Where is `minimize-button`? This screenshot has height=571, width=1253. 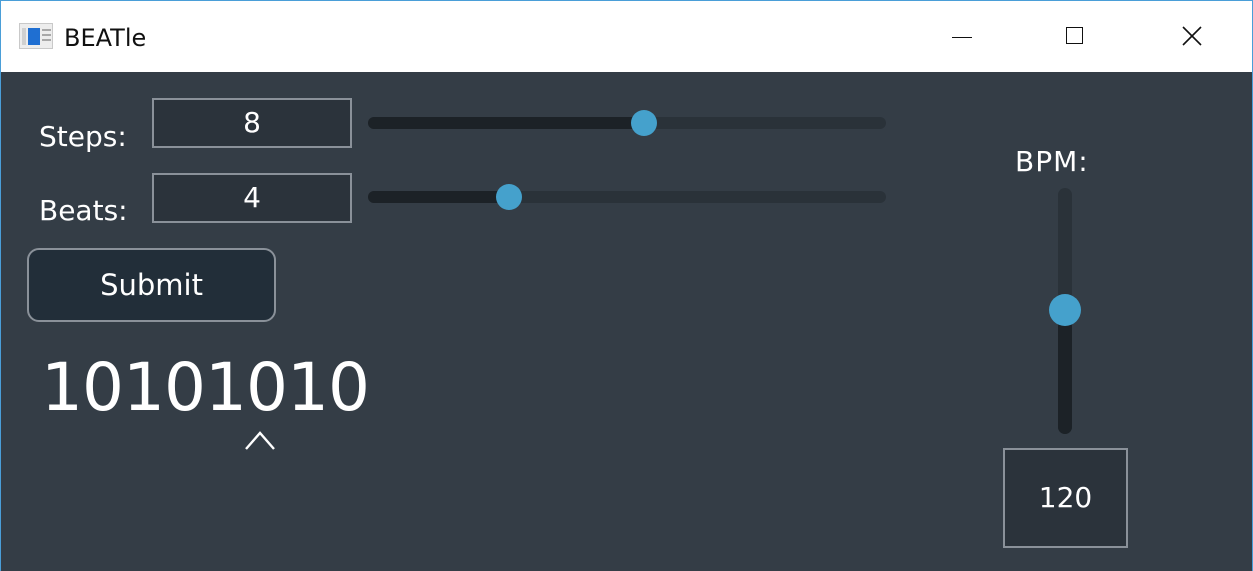 minimize-button is located at coordinates (961, 36).